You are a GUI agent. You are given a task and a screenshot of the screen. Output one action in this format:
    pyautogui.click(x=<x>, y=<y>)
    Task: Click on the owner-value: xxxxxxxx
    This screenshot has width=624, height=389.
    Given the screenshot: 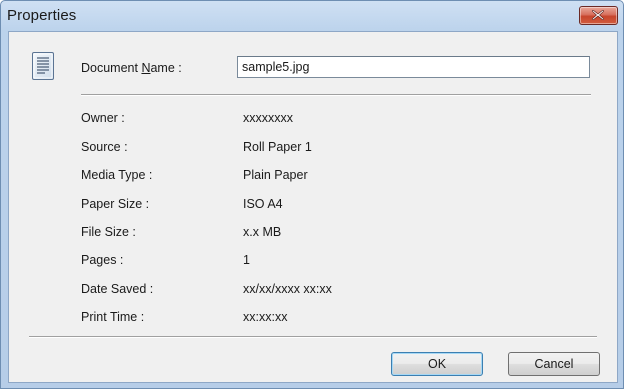 What is the action you would take?
    pyautogui.click(x=268, y=118)
    